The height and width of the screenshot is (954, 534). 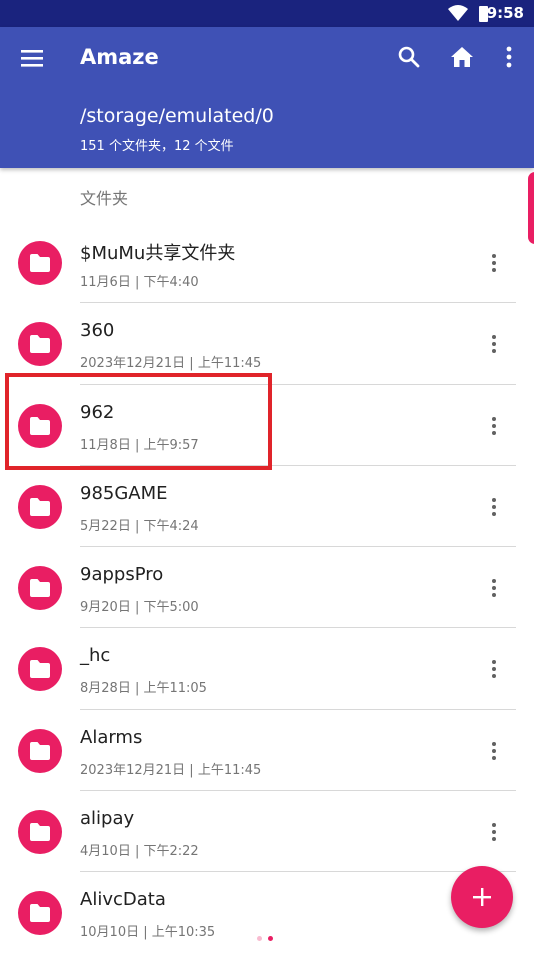 What do you see at coordinates (139, 852) in the screenshot?
I see `folder-date: 4月10日 | 下午2:22` at bounding box center [139, 852].